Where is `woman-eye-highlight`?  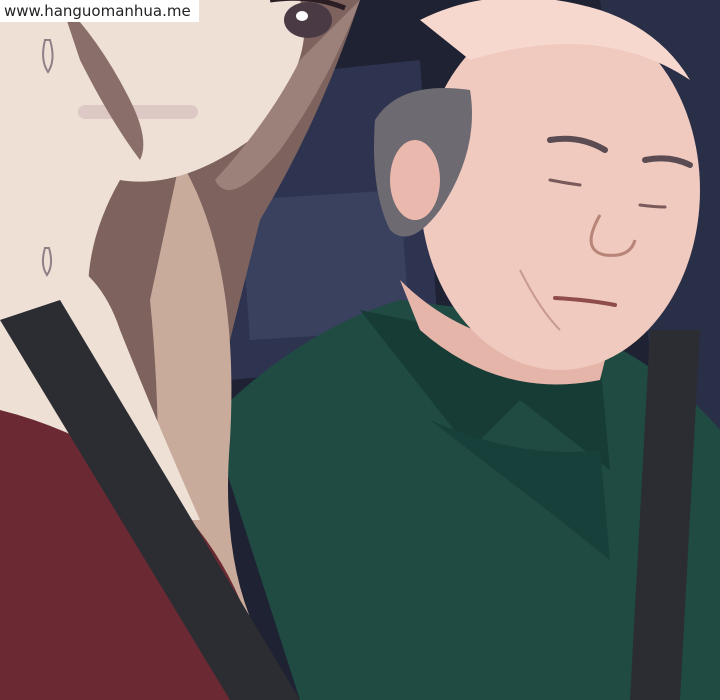 woman-eye-highlight is located at coordinates (302, 16).